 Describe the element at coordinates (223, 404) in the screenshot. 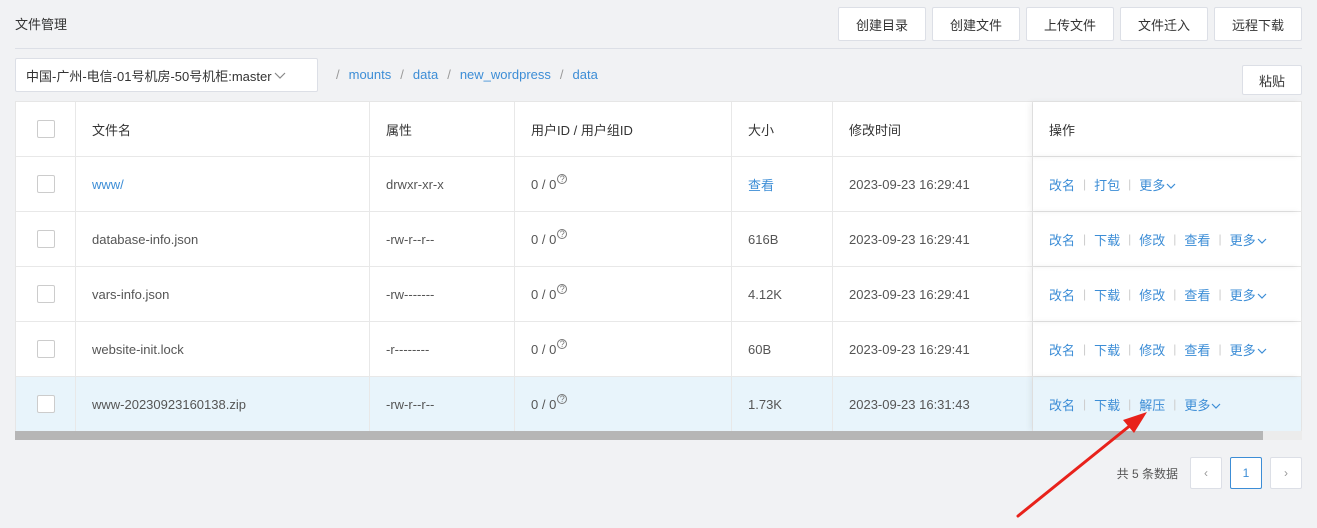

I see `file-name: www-20230923160138.zip` at that location.